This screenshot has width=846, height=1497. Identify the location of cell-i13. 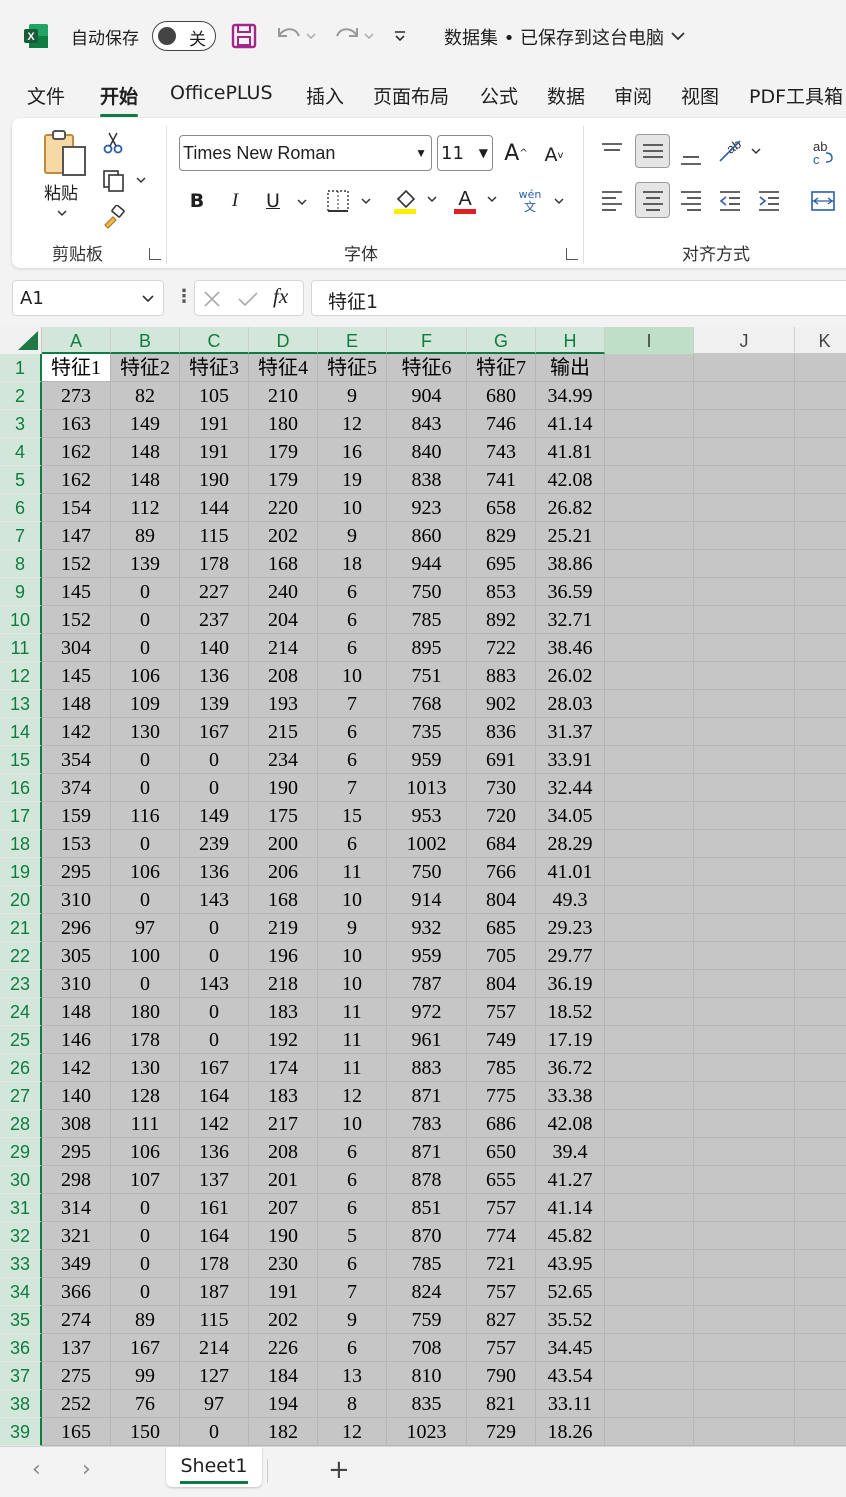
(649, 704).